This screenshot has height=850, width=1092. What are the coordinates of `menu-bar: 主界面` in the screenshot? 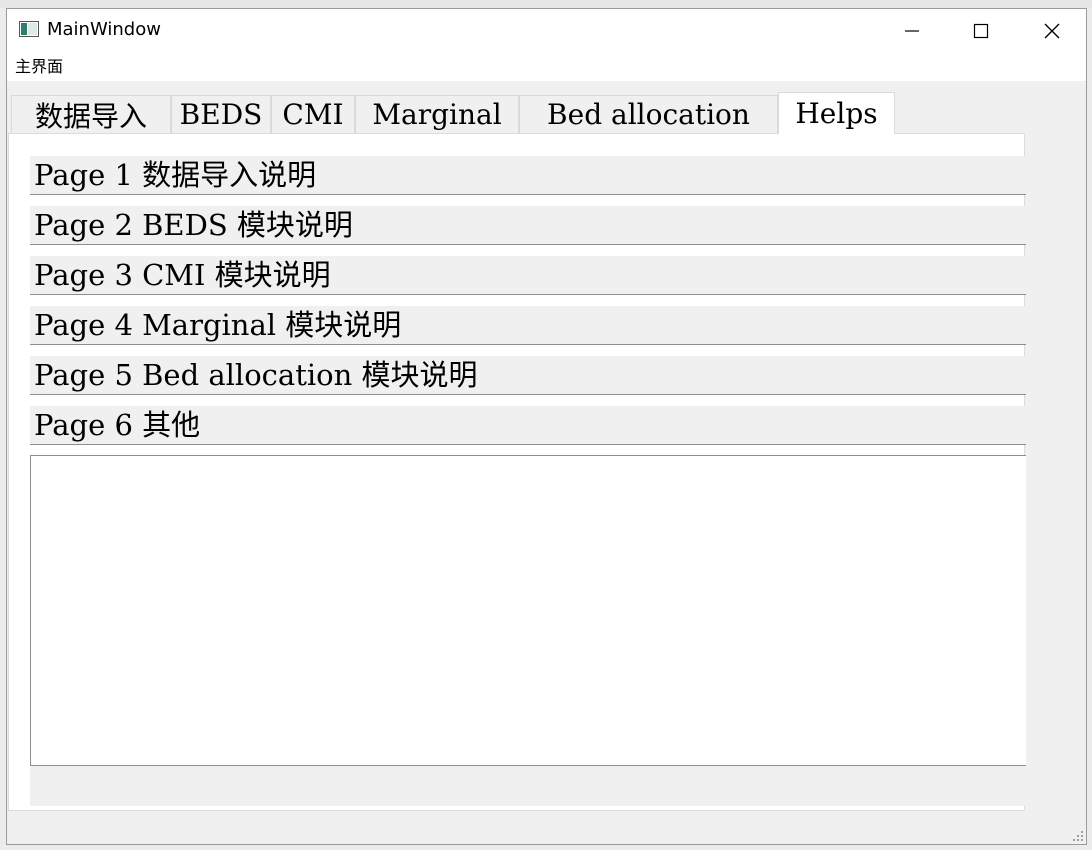 It's located at (546, 67).